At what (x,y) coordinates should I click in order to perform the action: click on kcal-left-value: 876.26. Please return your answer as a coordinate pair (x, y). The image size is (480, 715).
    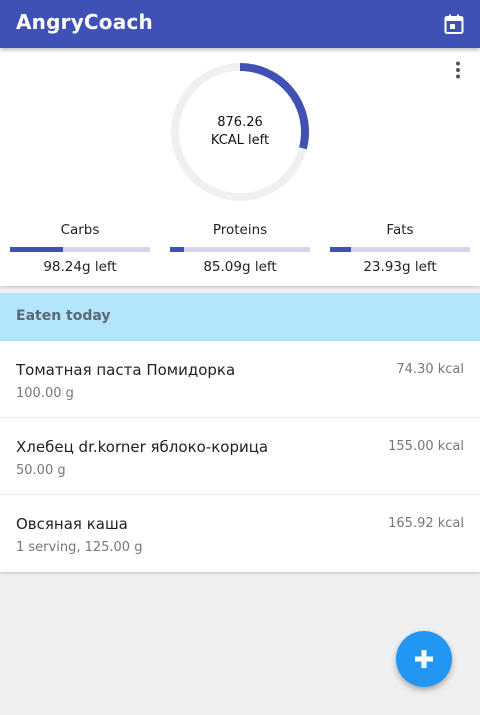
    Looking at the image, I should click on (240, 122).